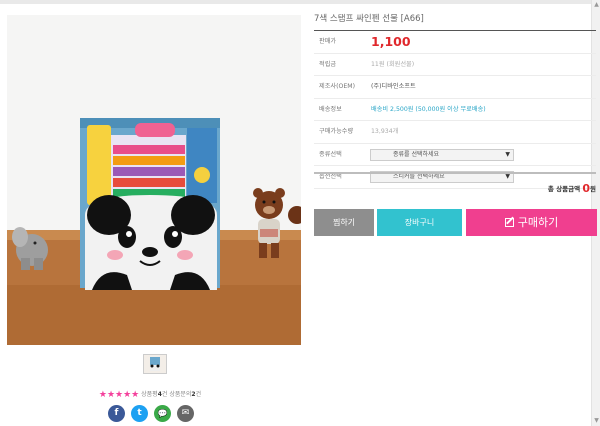  What do you see at coordinates (393, 86) in the screenshot?
I see `maker-value: (주)디바인소프트` at bounding box center [393, 86].